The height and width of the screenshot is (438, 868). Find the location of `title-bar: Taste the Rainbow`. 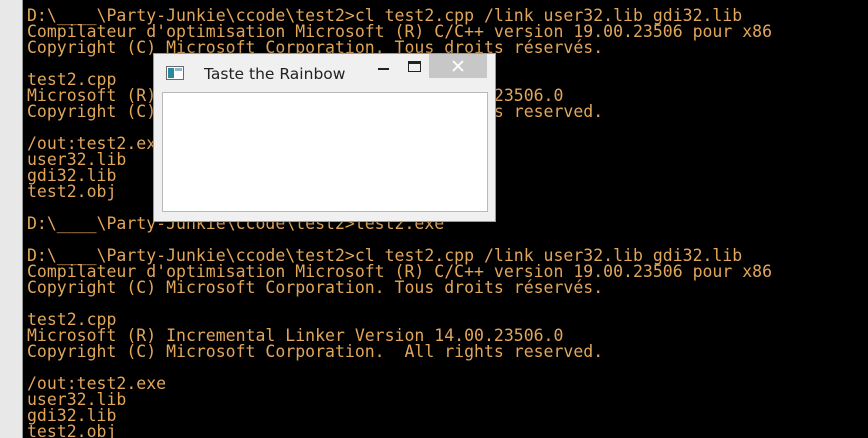

title-bar: Taste the Rainbow is located at coordinates (324, 73).